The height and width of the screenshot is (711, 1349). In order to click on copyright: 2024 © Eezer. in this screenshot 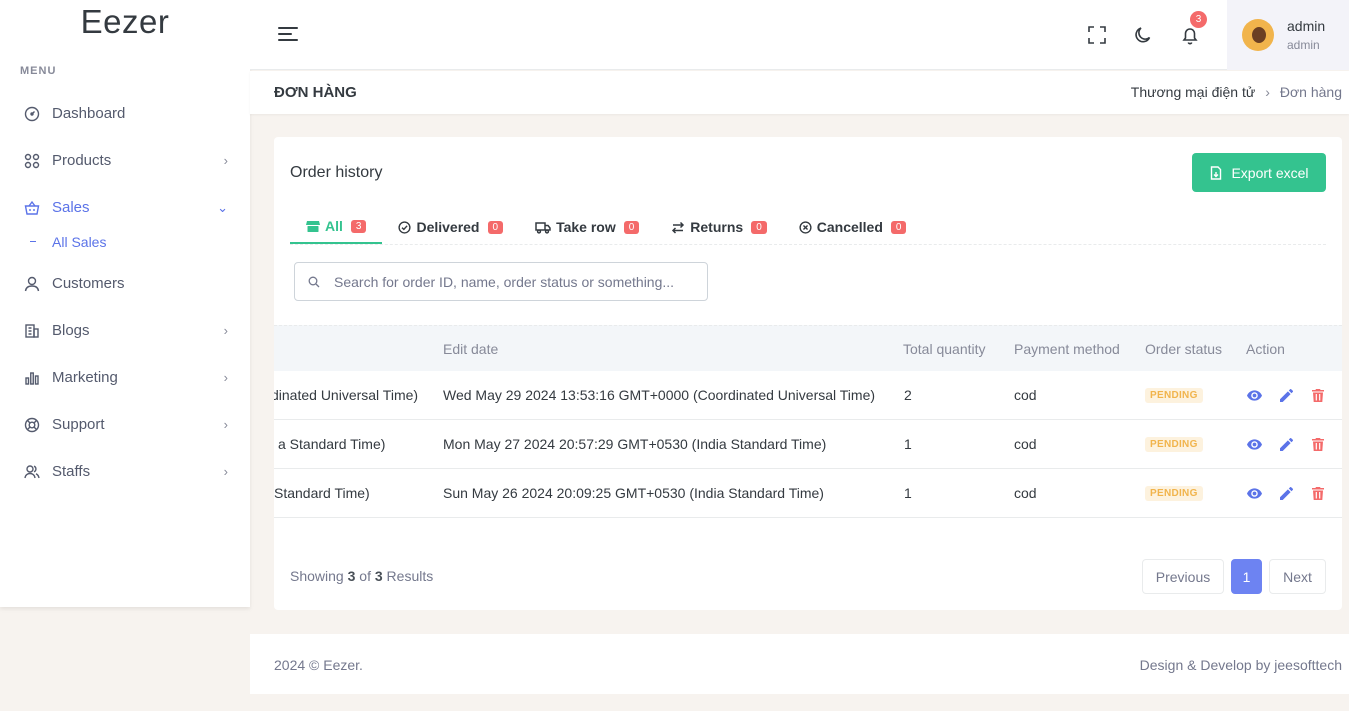, I will do `click(318, 665)`.